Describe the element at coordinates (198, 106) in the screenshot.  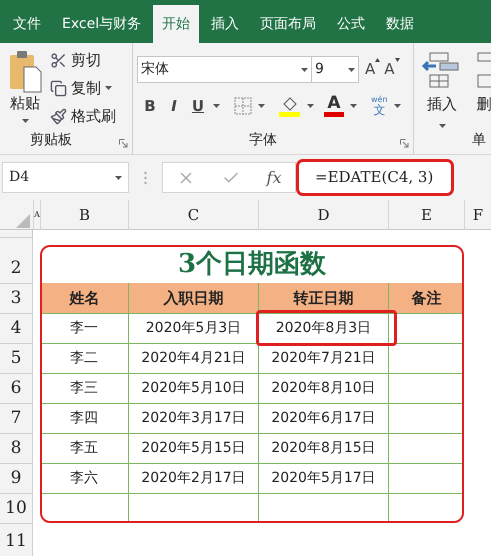
I see `format-button: U` at that location.